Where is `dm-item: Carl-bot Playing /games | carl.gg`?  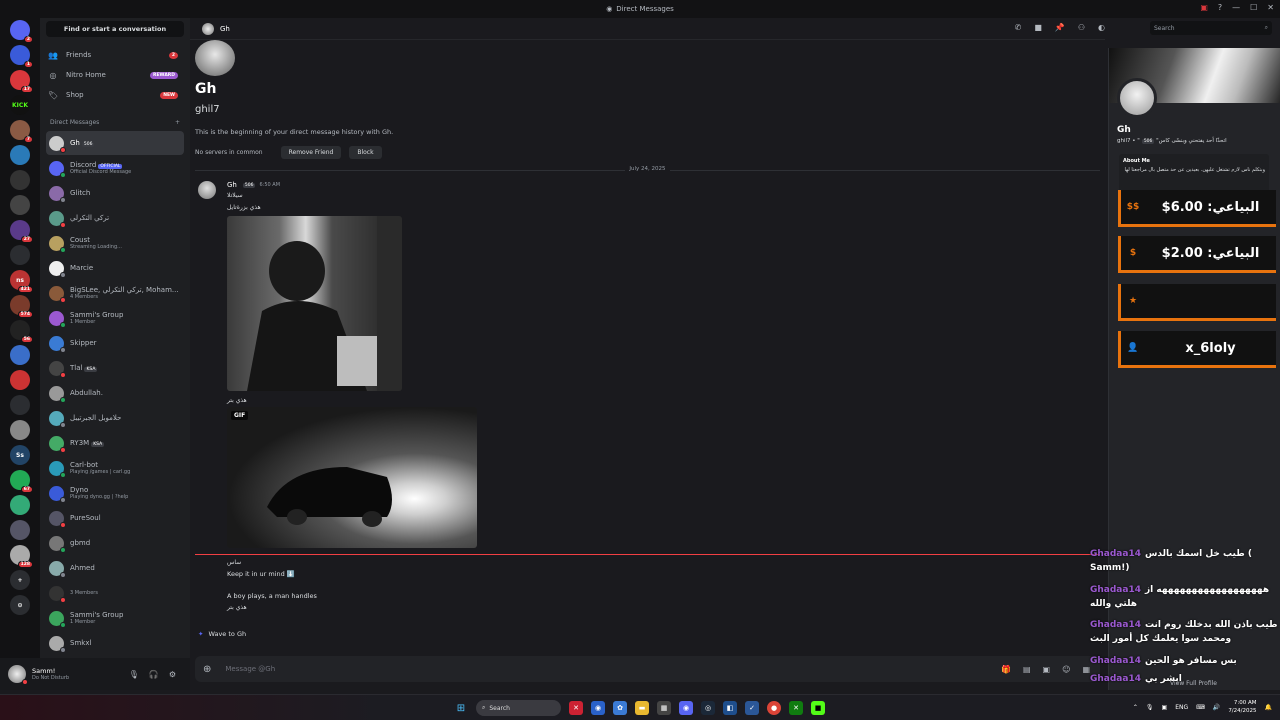
dm-item: Carl-bot Playing /games | carl.gg is located at coordinates (115, 468).